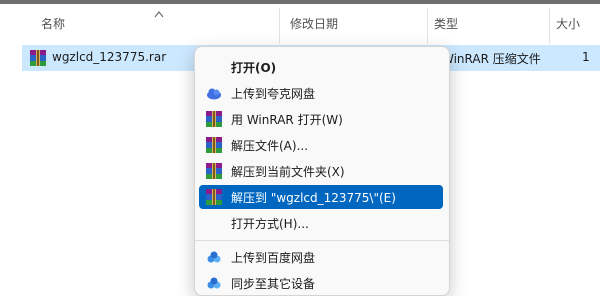 The image size is (600, 296). I want to click on menu-item-open: 打开(O), so click(321, 67).